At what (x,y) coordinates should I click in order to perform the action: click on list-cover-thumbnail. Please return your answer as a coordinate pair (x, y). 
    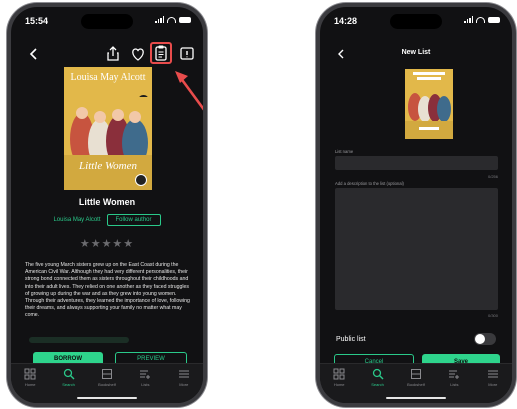
    Looking at the image, I should click on (429, 104).